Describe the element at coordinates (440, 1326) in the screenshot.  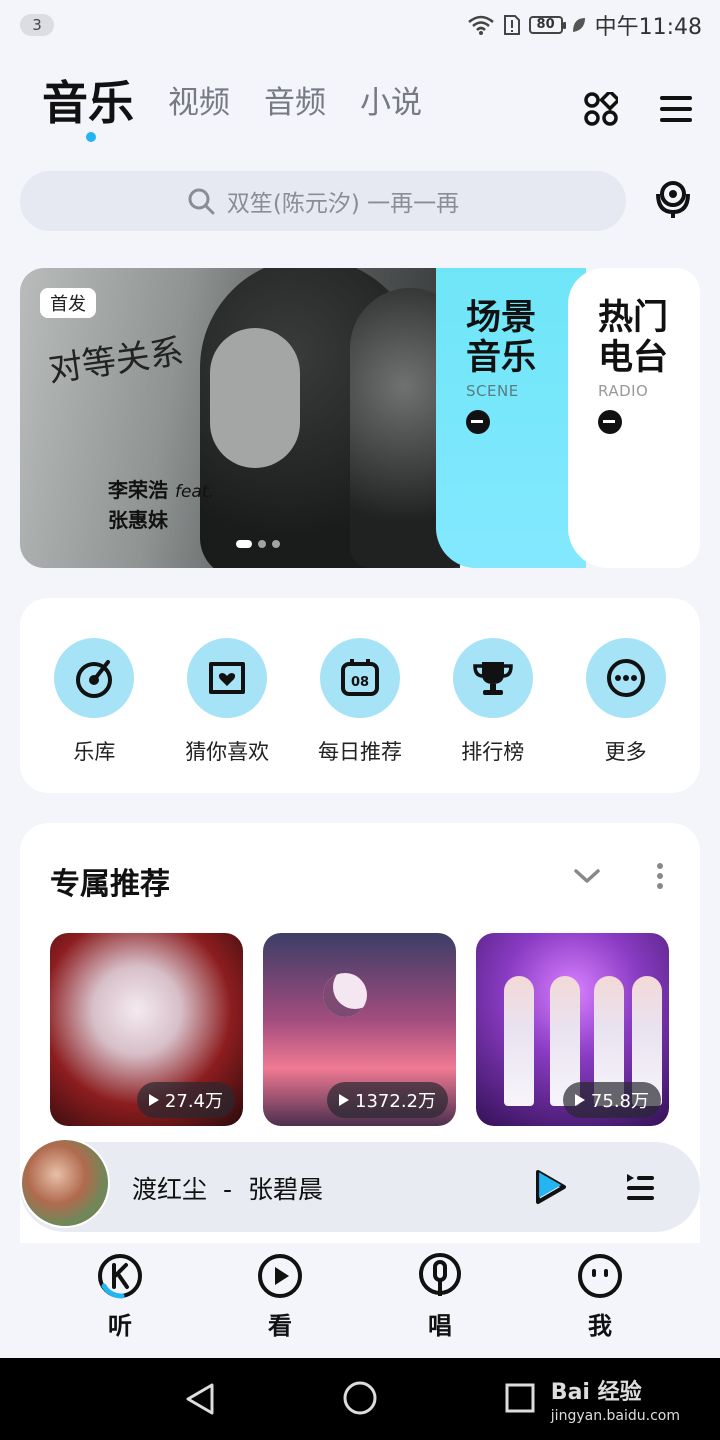
I see `nav-label: 唱` at that location.